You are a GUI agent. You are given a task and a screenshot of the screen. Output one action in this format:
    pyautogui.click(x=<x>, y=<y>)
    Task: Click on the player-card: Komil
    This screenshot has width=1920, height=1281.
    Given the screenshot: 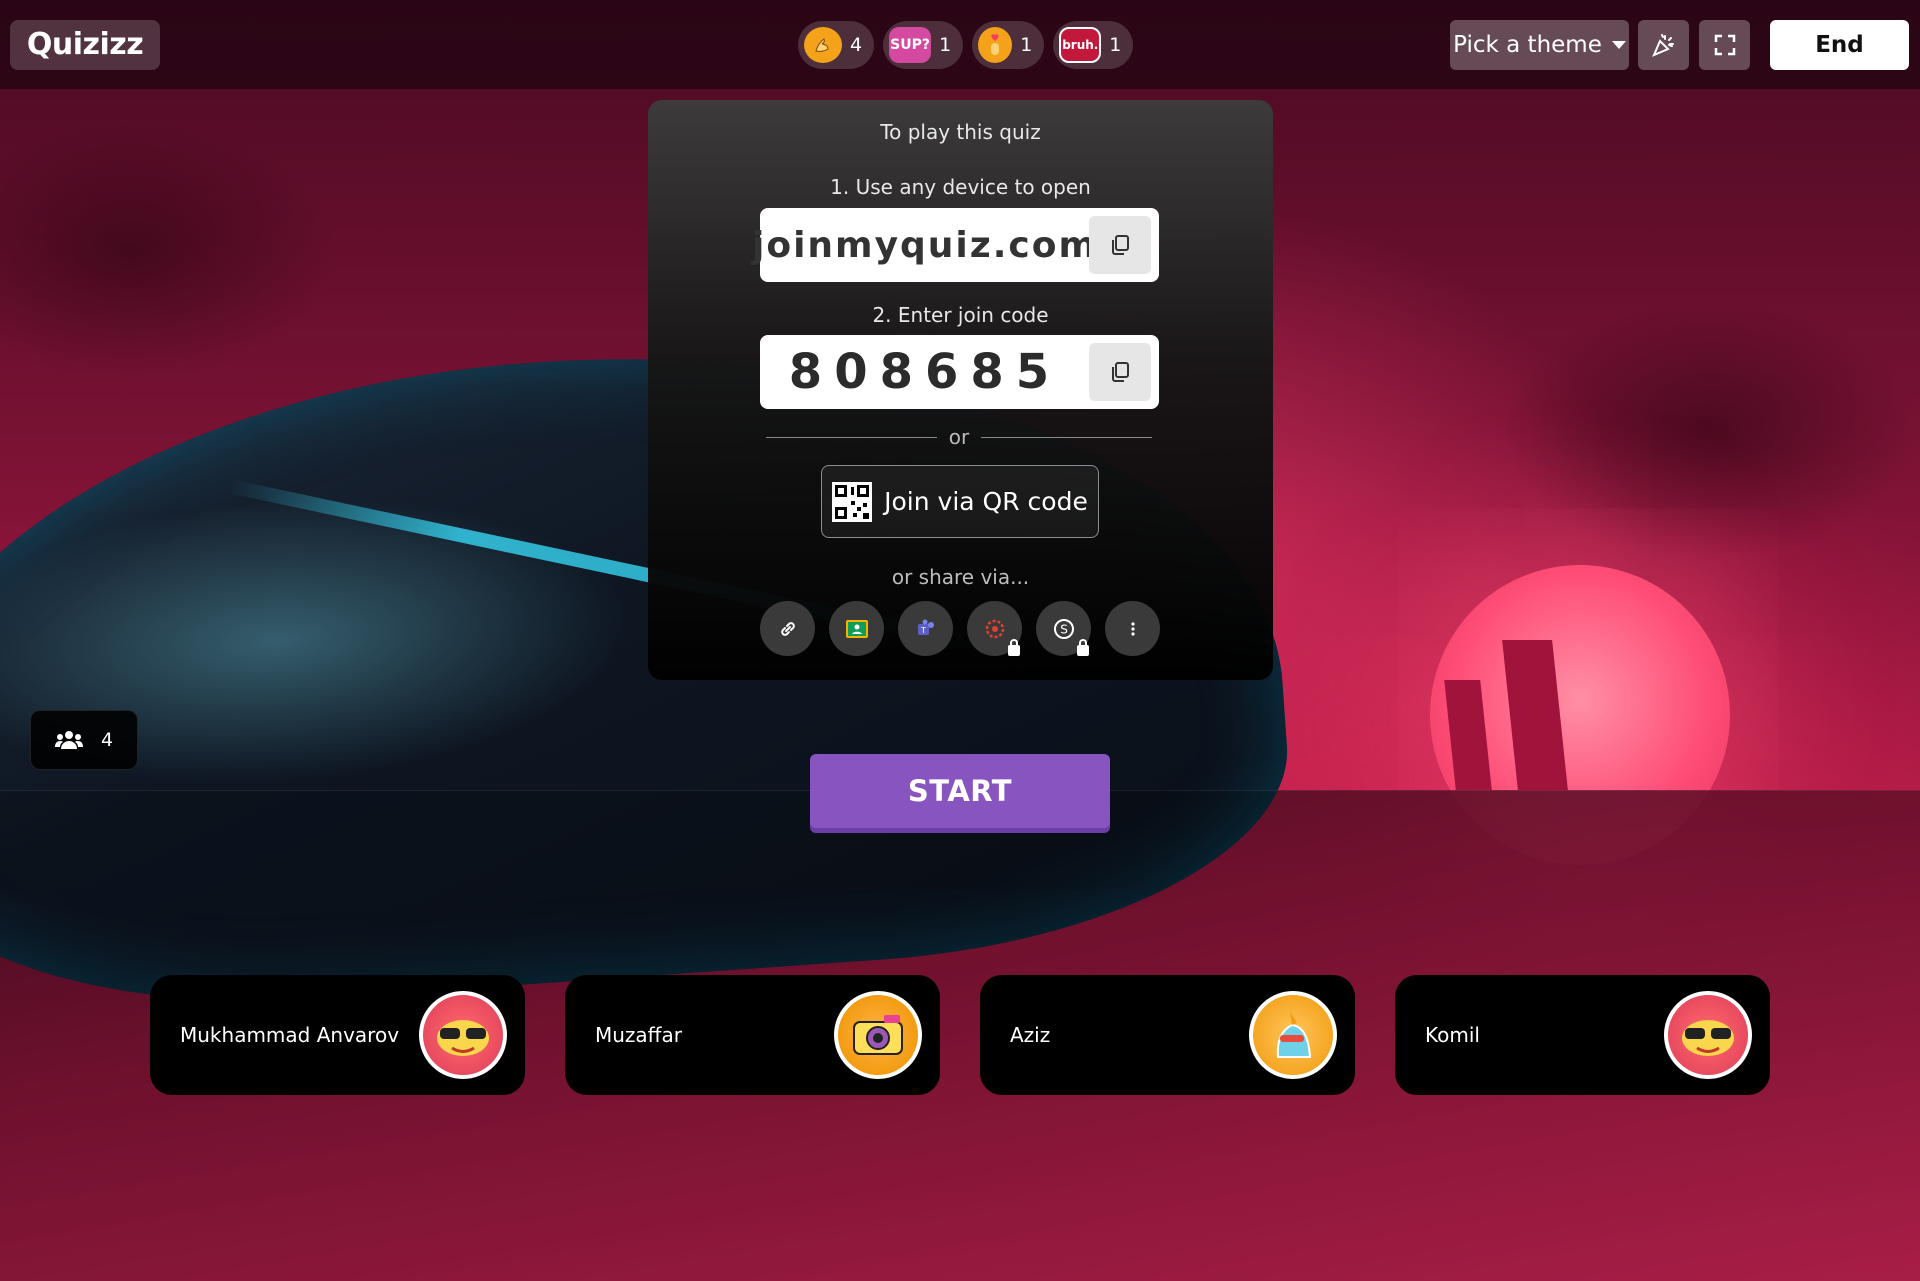 What is the action you would take?
    pyautogui.click(x=1582, y=1035)
    